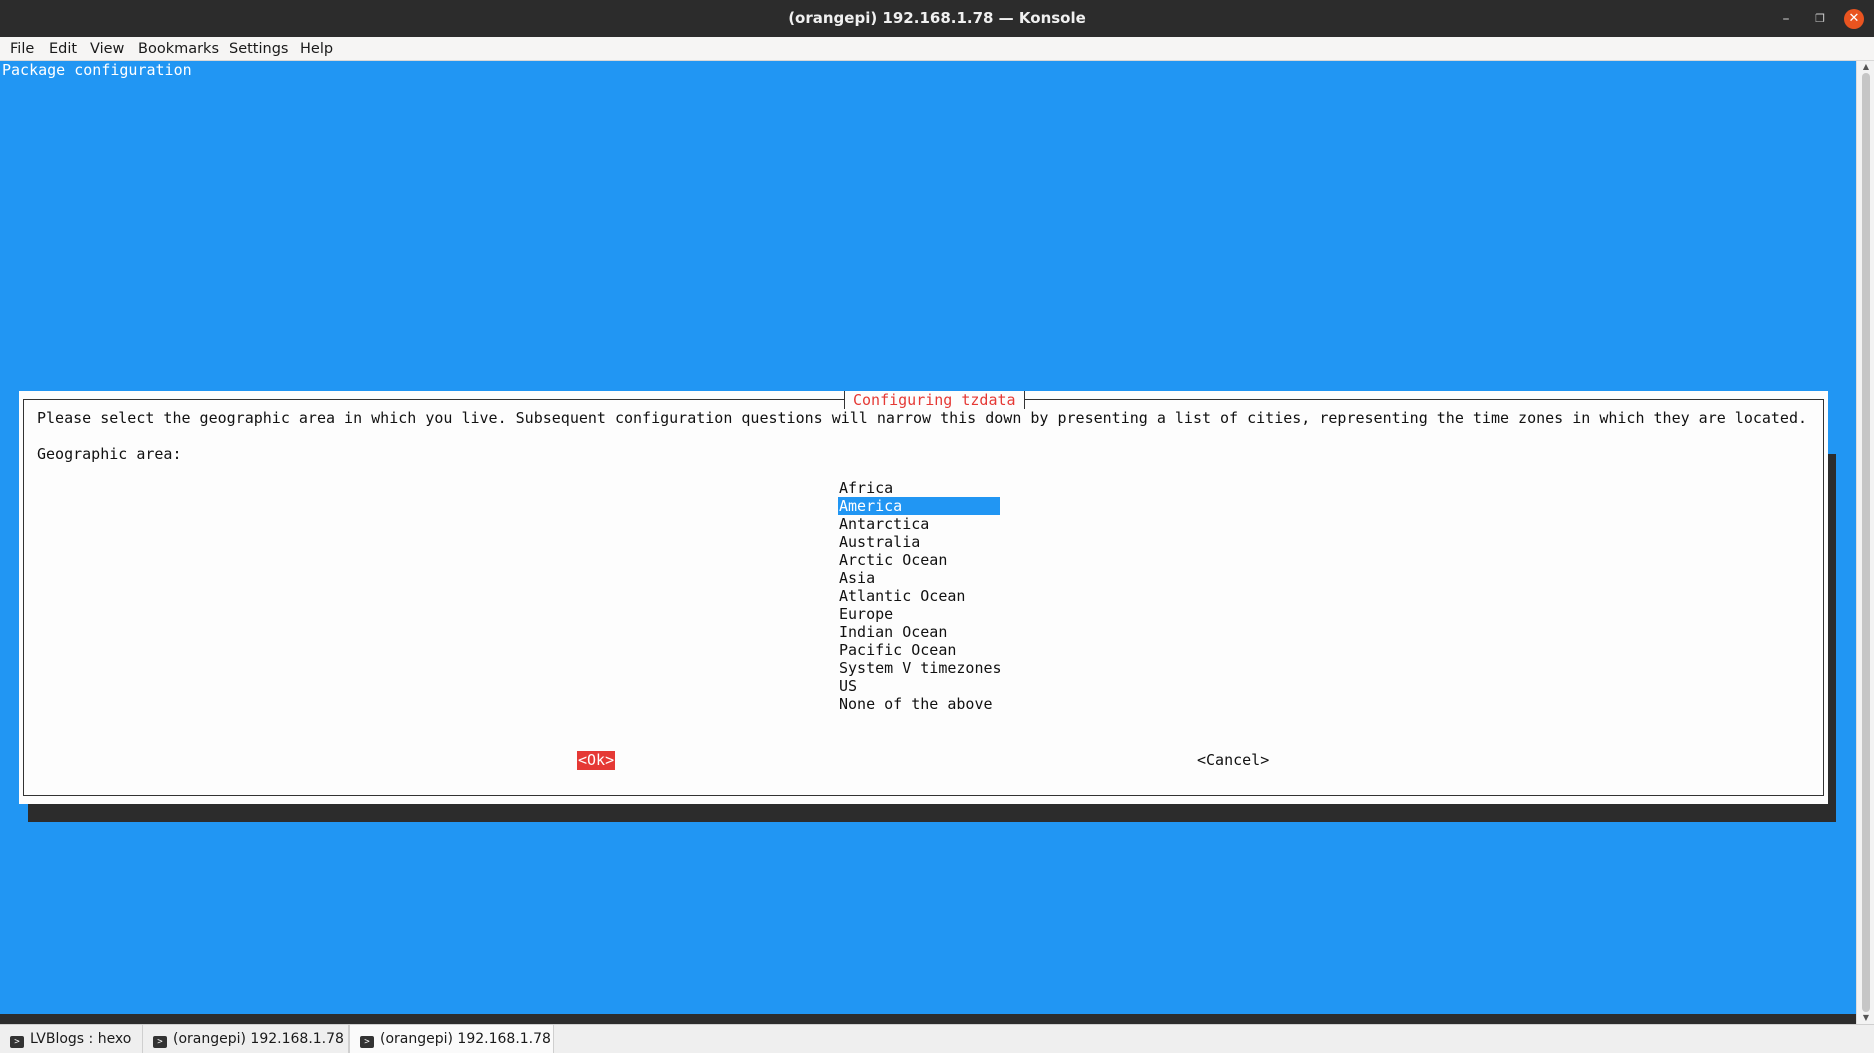 The image size is (1874, 1053). Describe the element at coordinates (63, 49) in the screenshot. I see `menu-edit: Edit` at that location.